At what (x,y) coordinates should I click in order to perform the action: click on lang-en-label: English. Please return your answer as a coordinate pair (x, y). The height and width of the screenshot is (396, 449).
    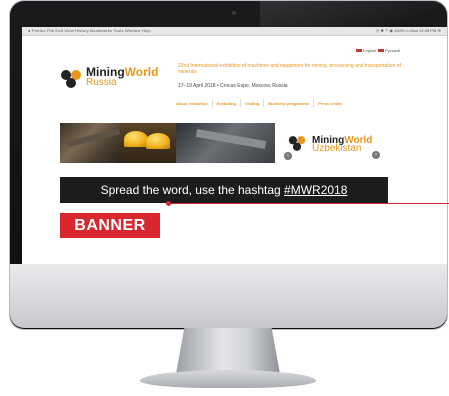
    Looking at the image, I should click on (370, 50).